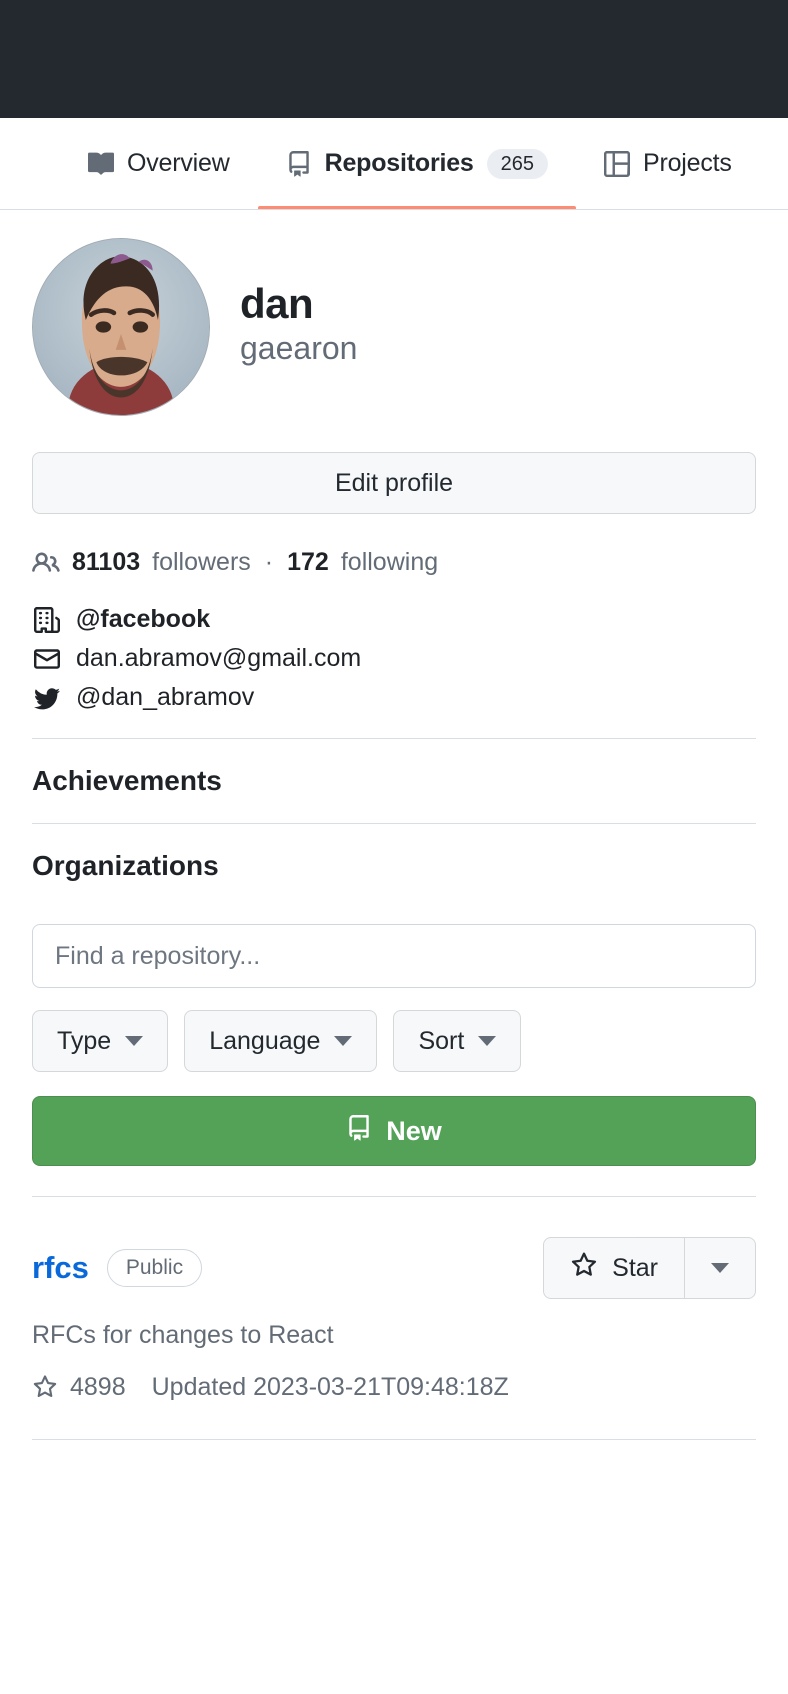  I want to click on achievements-heading: Achievements, so click(127, 780).